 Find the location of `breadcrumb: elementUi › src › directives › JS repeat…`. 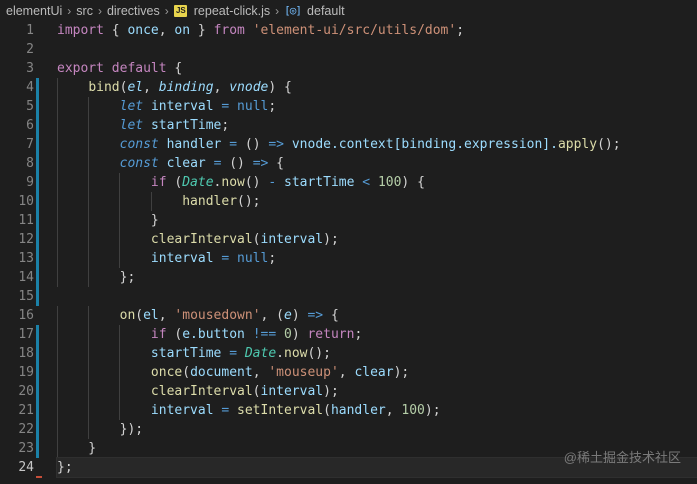

breadcrumb: elementUi › src › directives › JS repeat… is located at coordinates (348, 10).